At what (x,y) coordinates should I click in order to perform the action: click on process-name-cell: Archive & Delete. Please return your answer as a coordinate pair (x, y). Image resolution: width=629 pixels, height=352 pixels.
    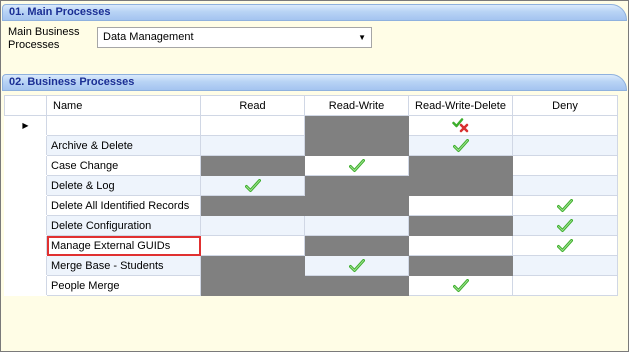
    Looking at the image, I should click on (123, 145).